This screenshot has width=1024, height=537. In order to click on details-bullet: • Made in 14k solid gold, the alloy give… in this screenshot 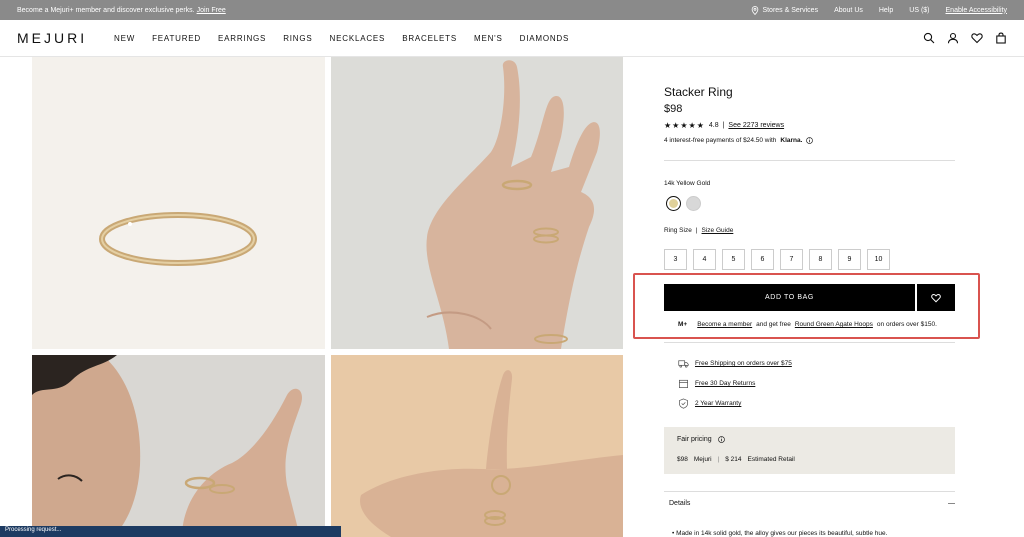, I will do `click(780, 533)`.